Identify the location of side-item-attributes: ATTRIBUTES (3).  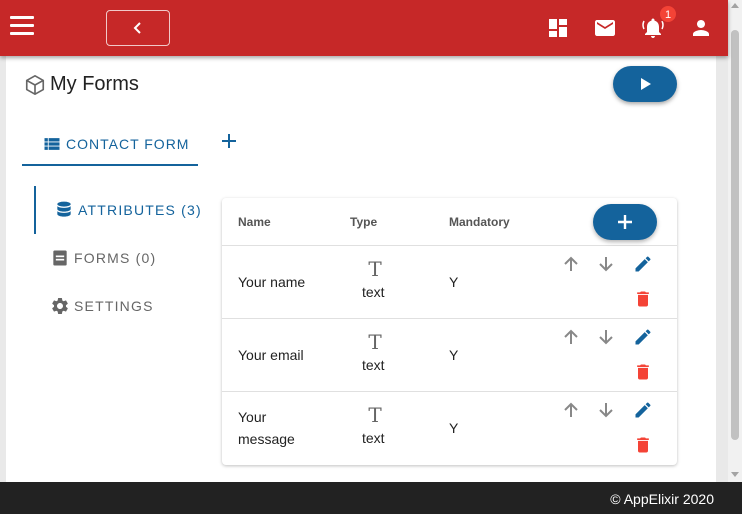
(119, 210).